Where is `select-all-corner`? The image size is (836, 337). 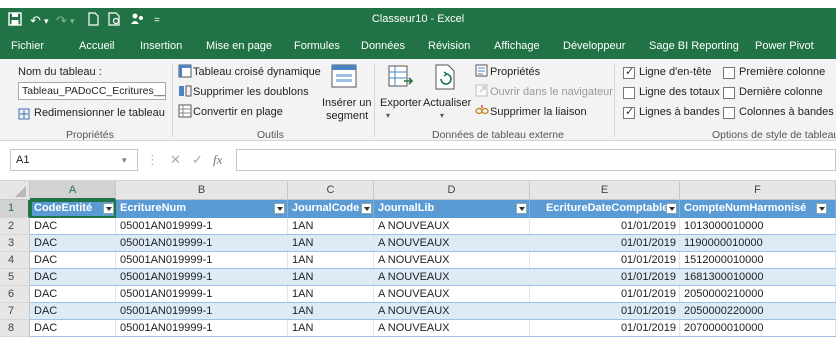
select-all-corner is located at coordinates (15, 190).